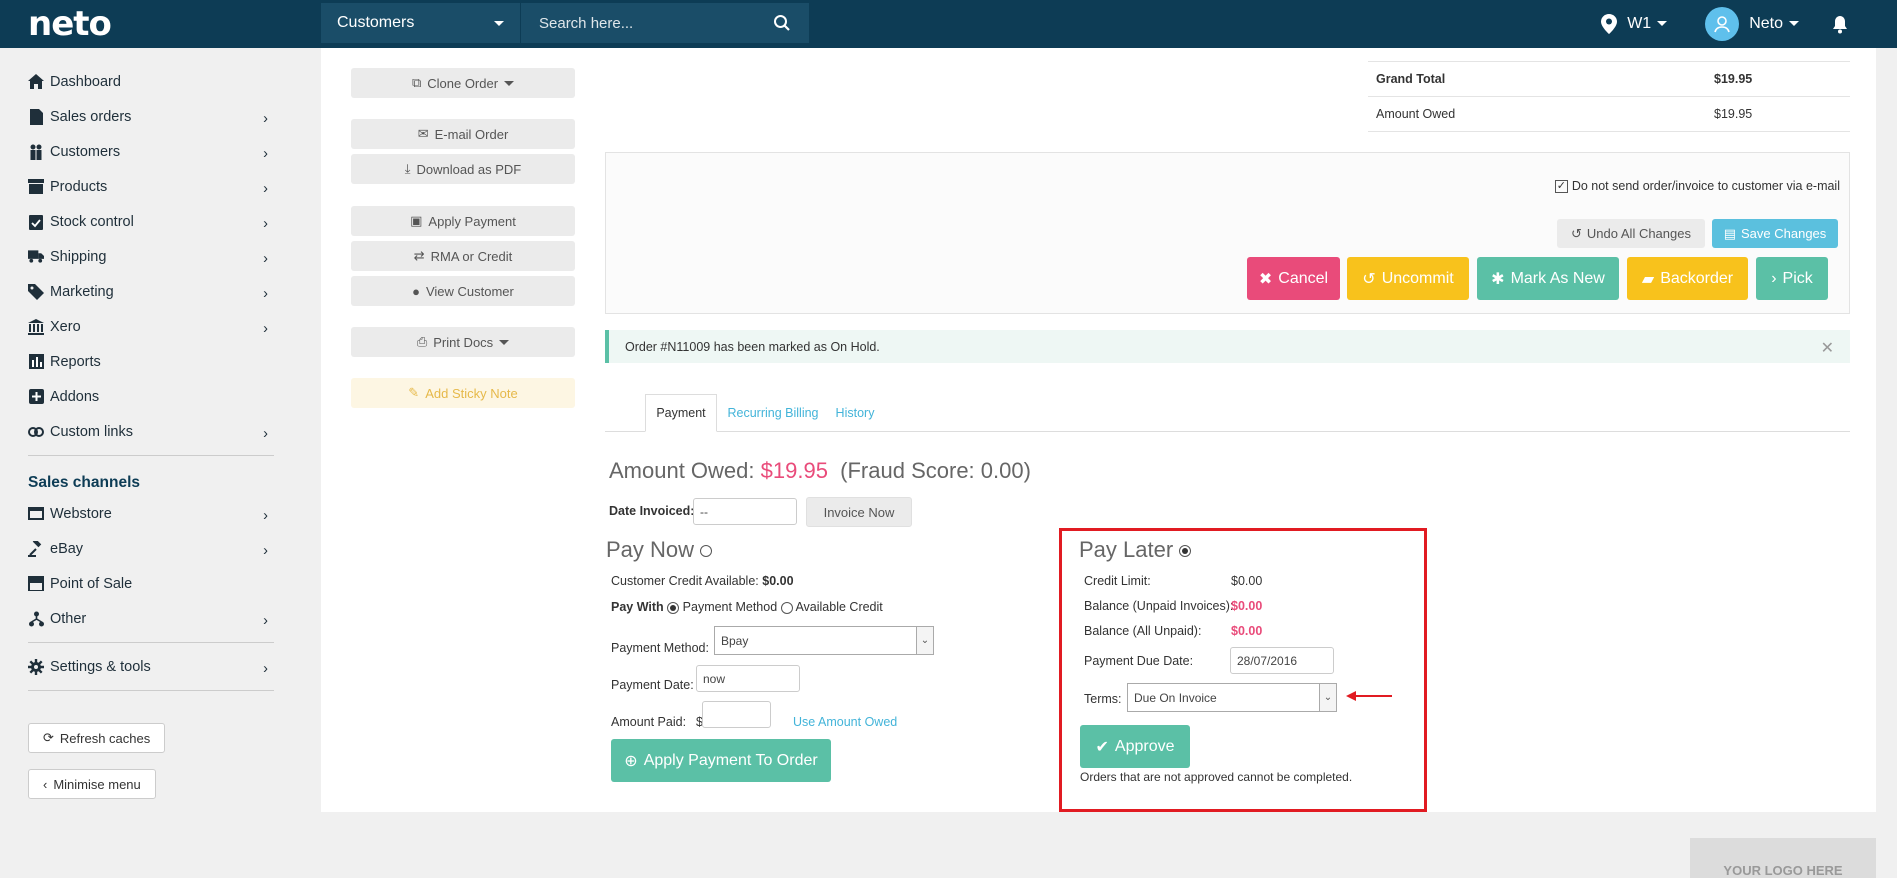 The width and height of the screenshot is (1897, 878). What do you see at coordinates (36, 361) in the screenshot?
I see `bar-chart-icon` at bounding box center [36, 361].